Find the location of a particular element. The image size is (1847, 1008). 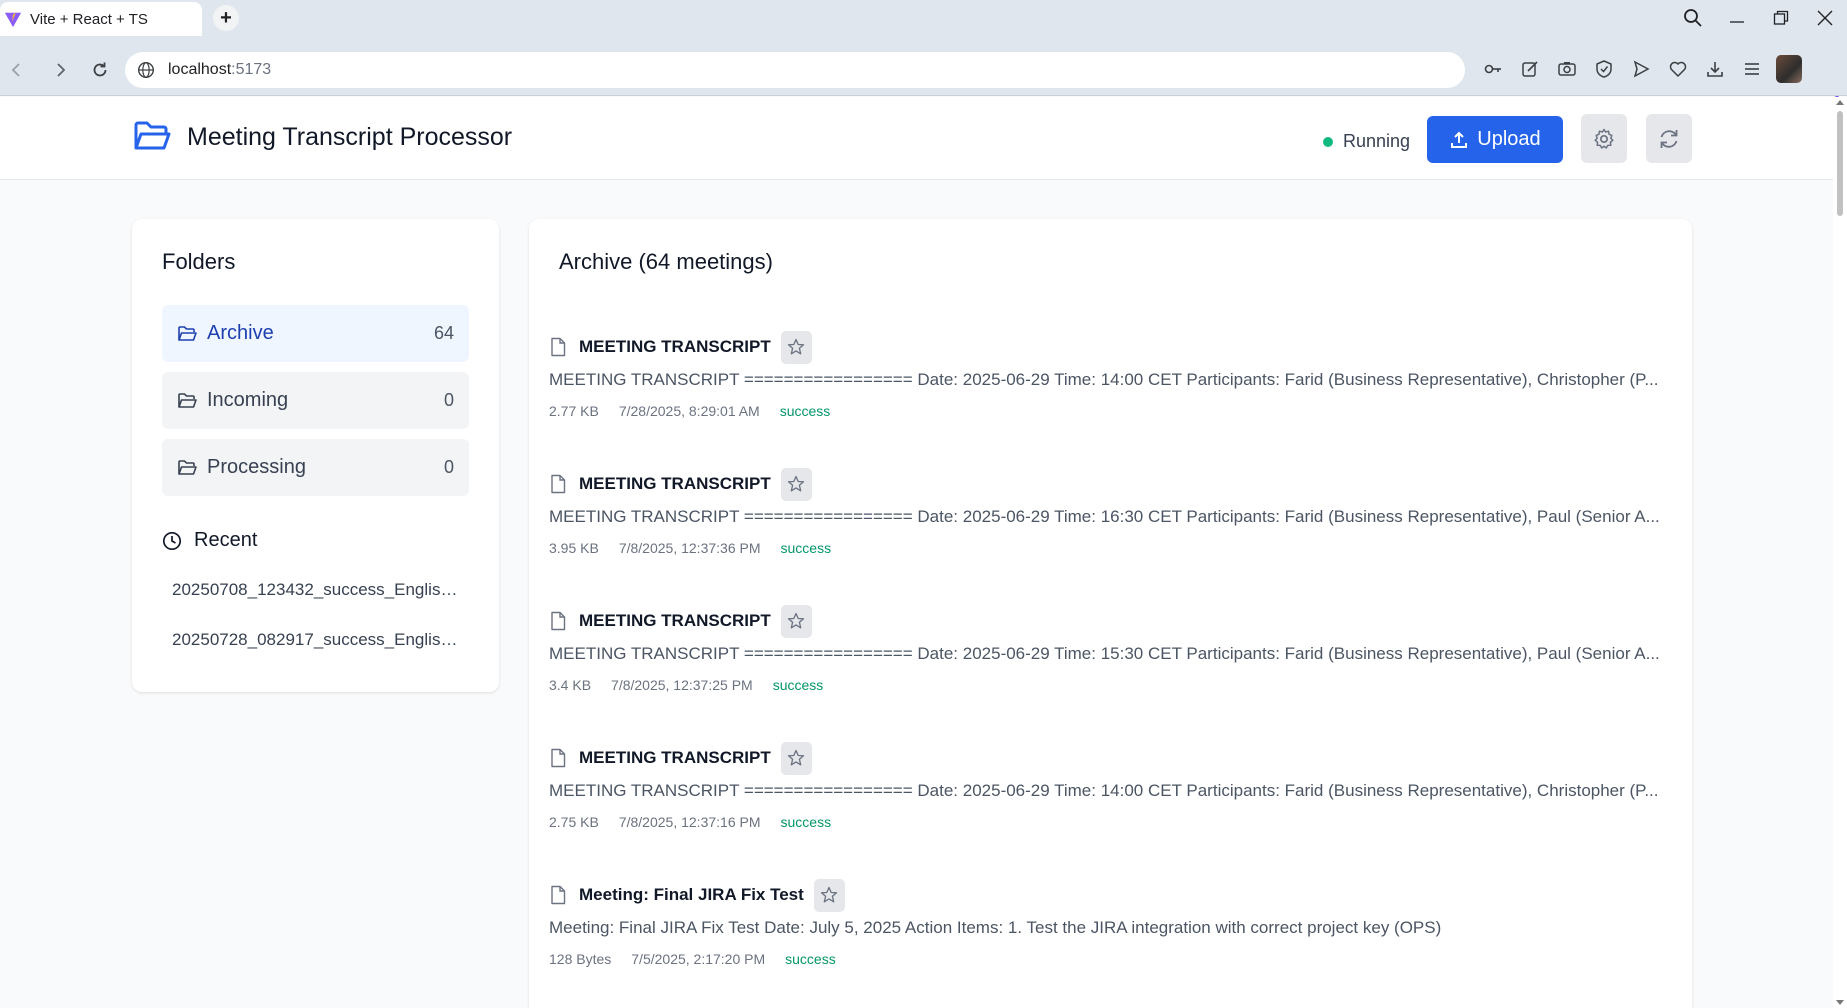

close-window-icon is located at coordinates (1825, 18).